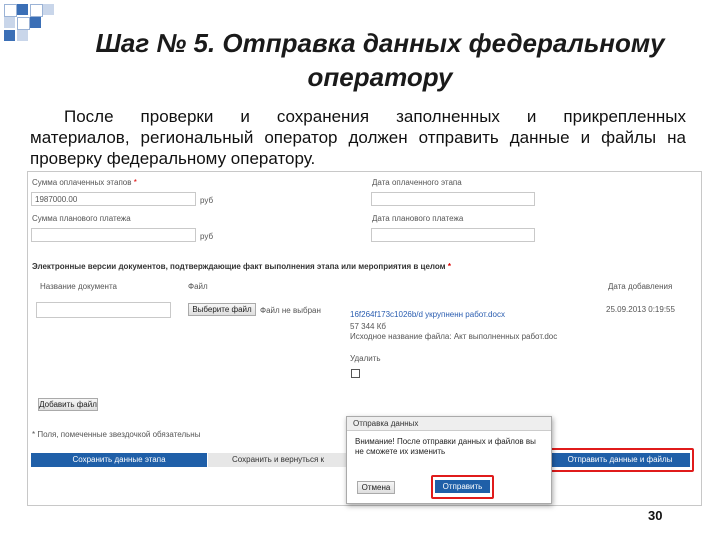 Image resolution: width=720 pixels, height=540 pixels. What do you see at coordinates (68, 404) in the screenshot?
I see `add-file-button: Добавить файл` at bounding box center [68, 404].